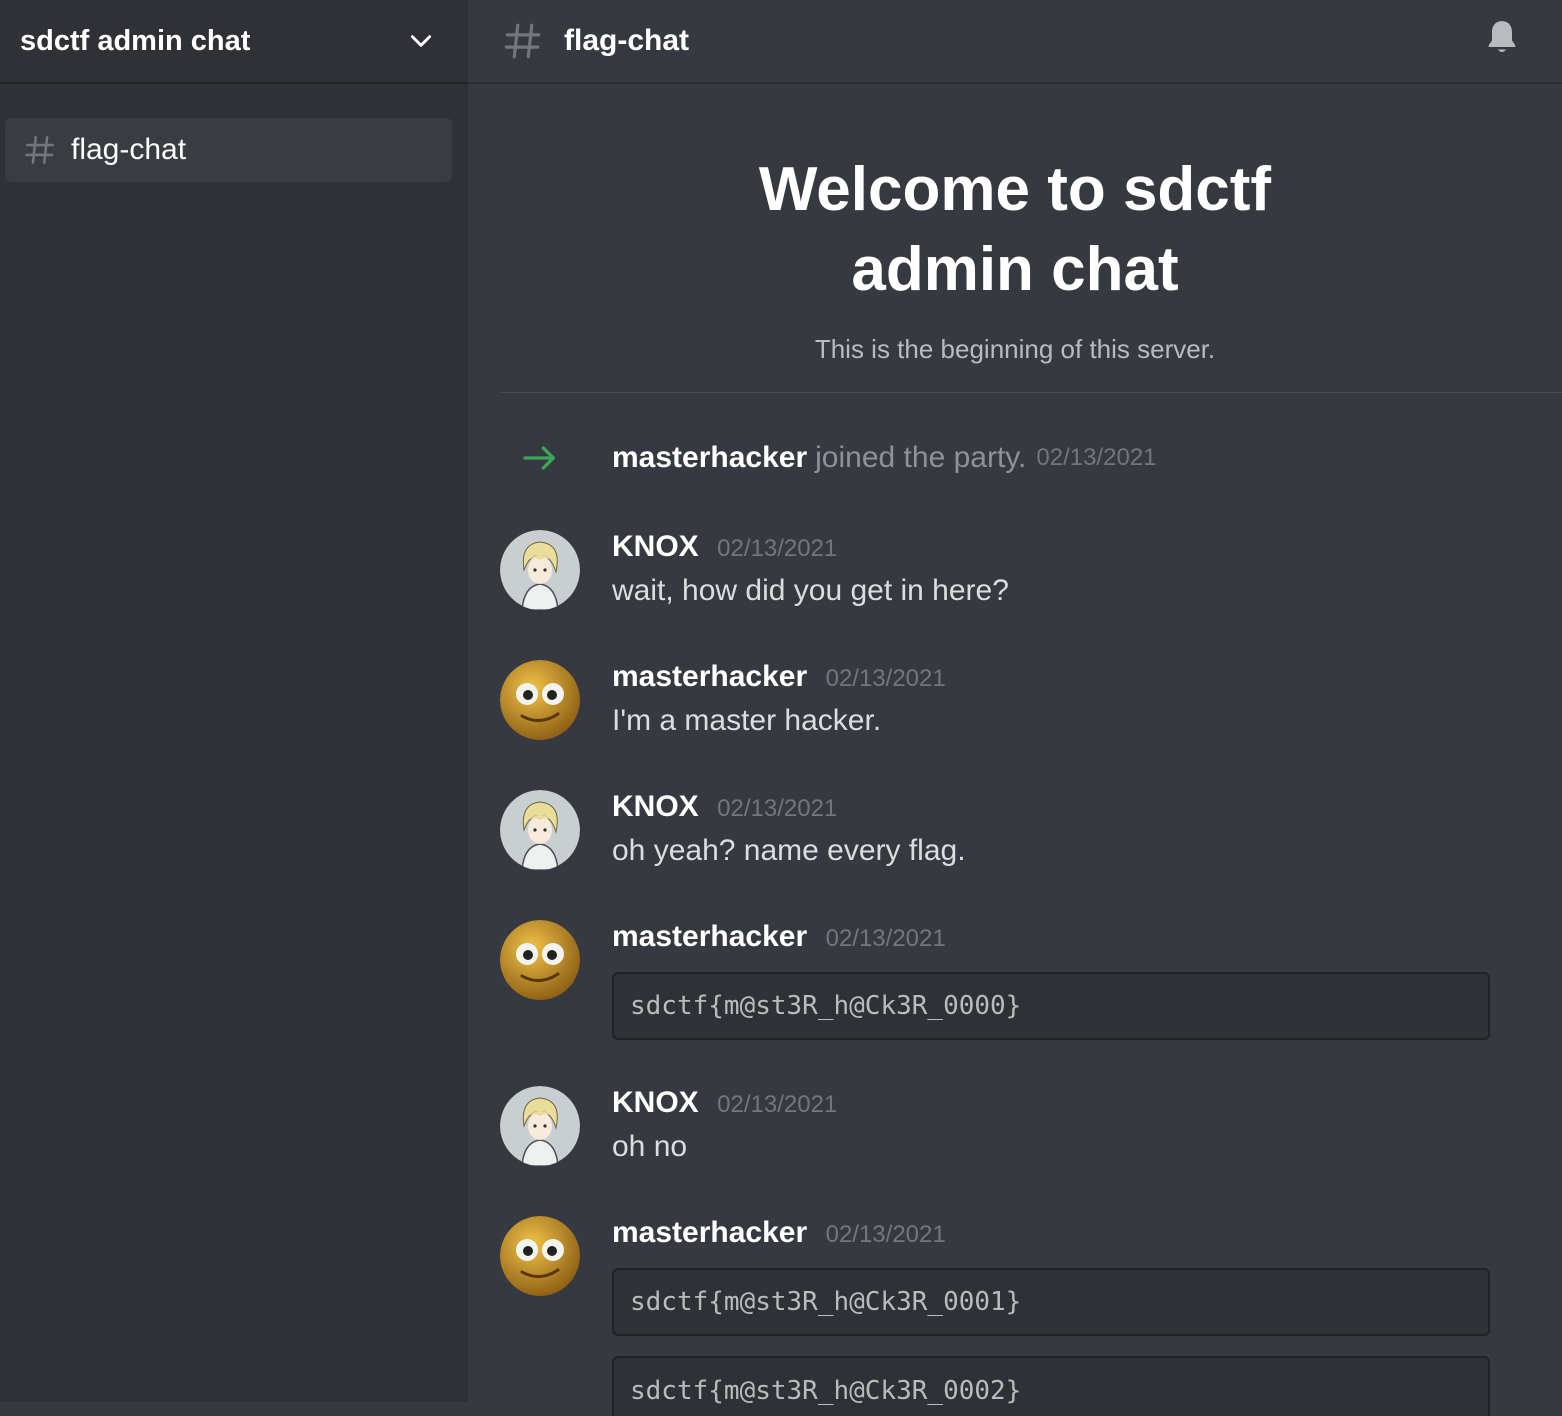  Describe the element at coordinates (921, 457) in the screenshot. I see `join-text: joined the party.` at that location.